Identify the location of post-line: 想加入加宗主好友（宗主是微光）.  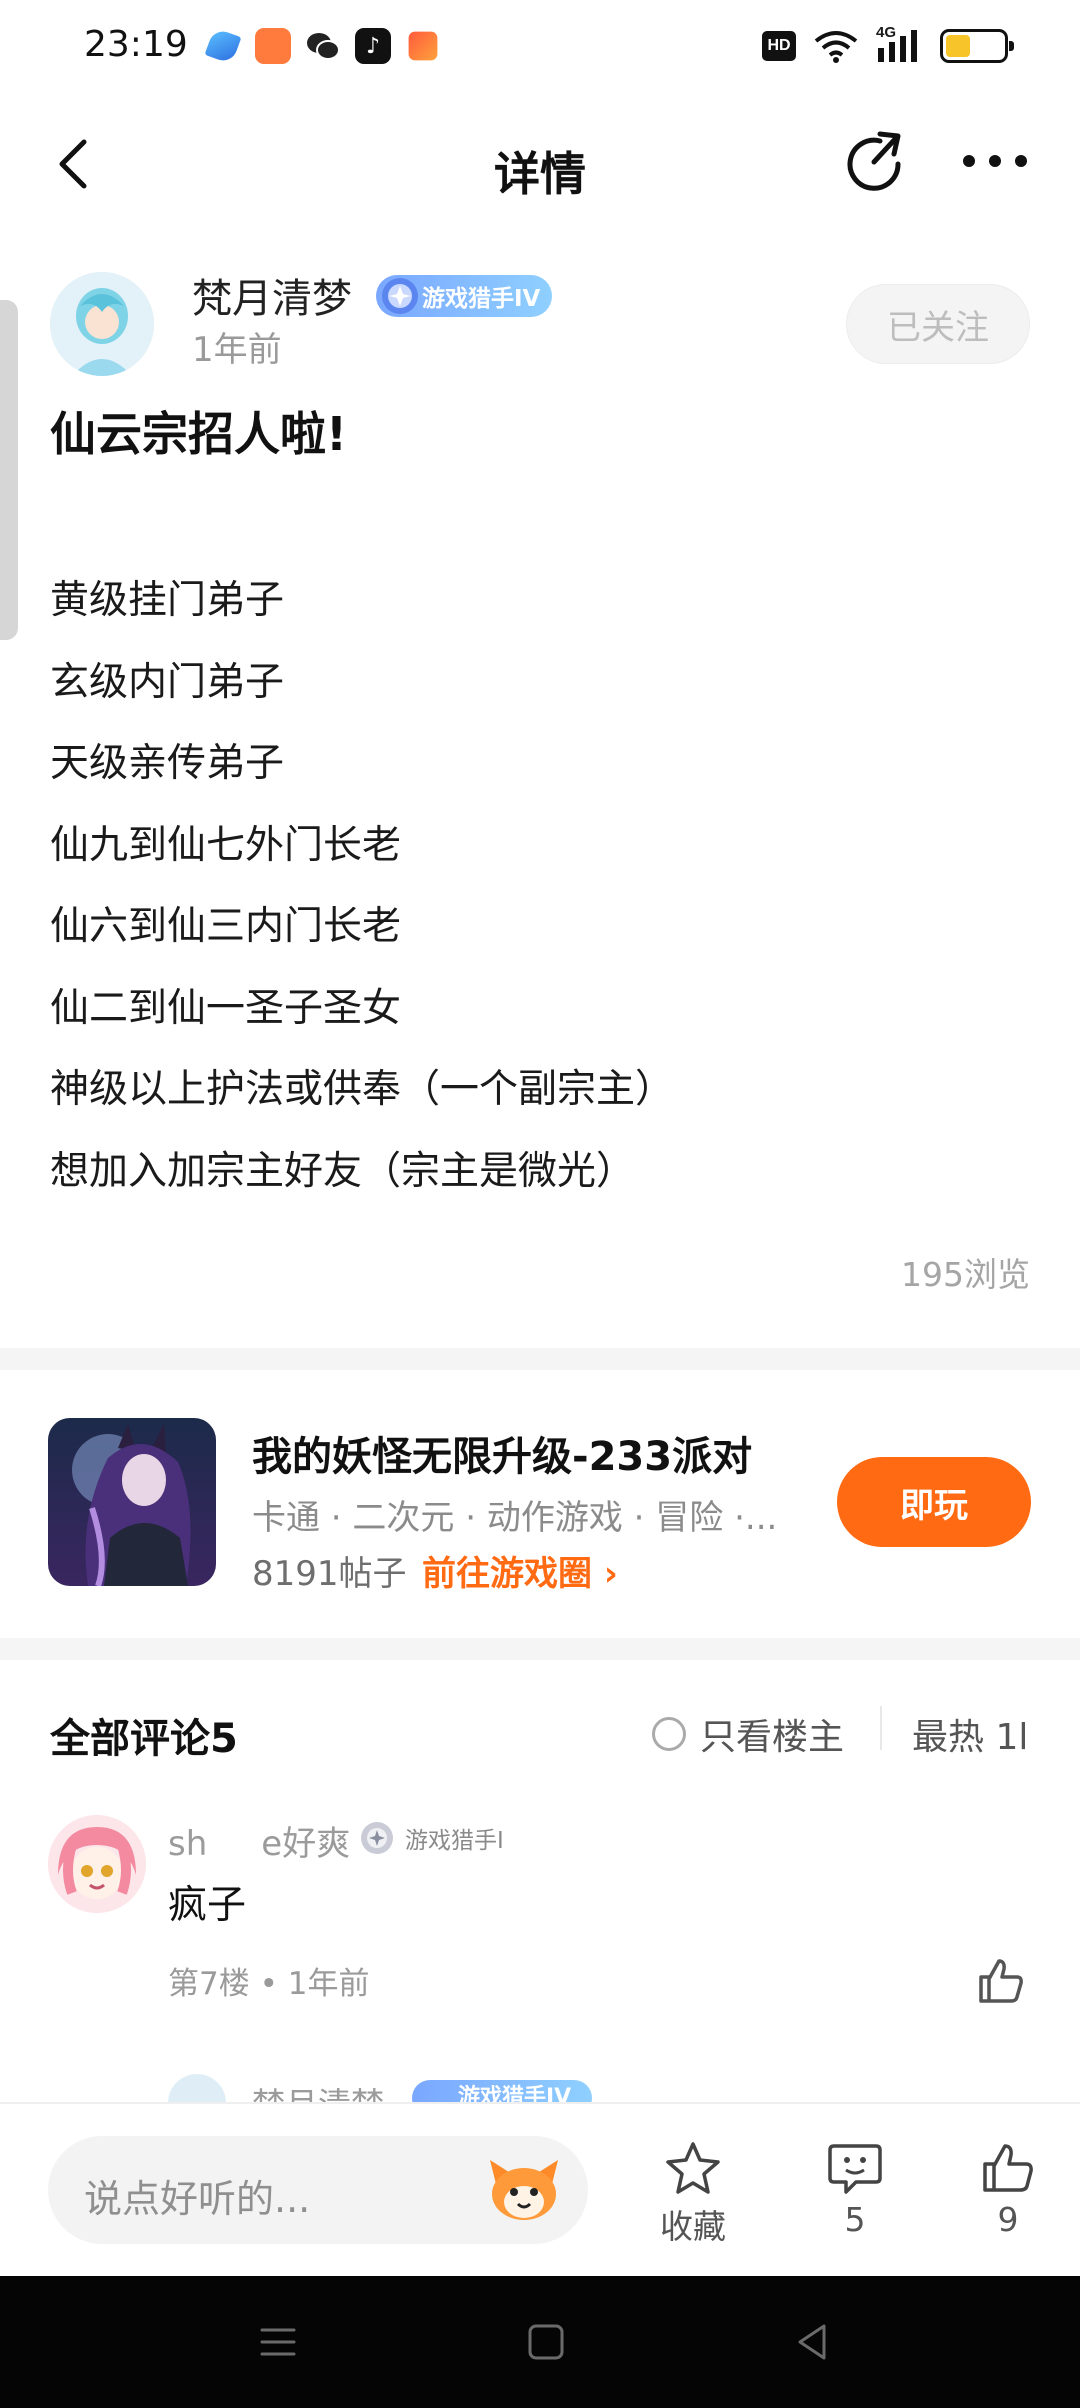
(343, 1171).